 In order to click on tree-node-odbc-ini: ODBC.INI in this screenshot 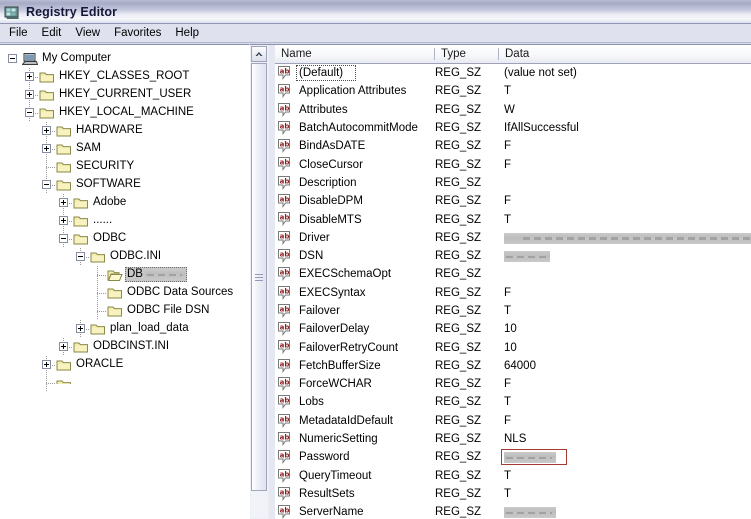, I will do `click(124, 257)`.